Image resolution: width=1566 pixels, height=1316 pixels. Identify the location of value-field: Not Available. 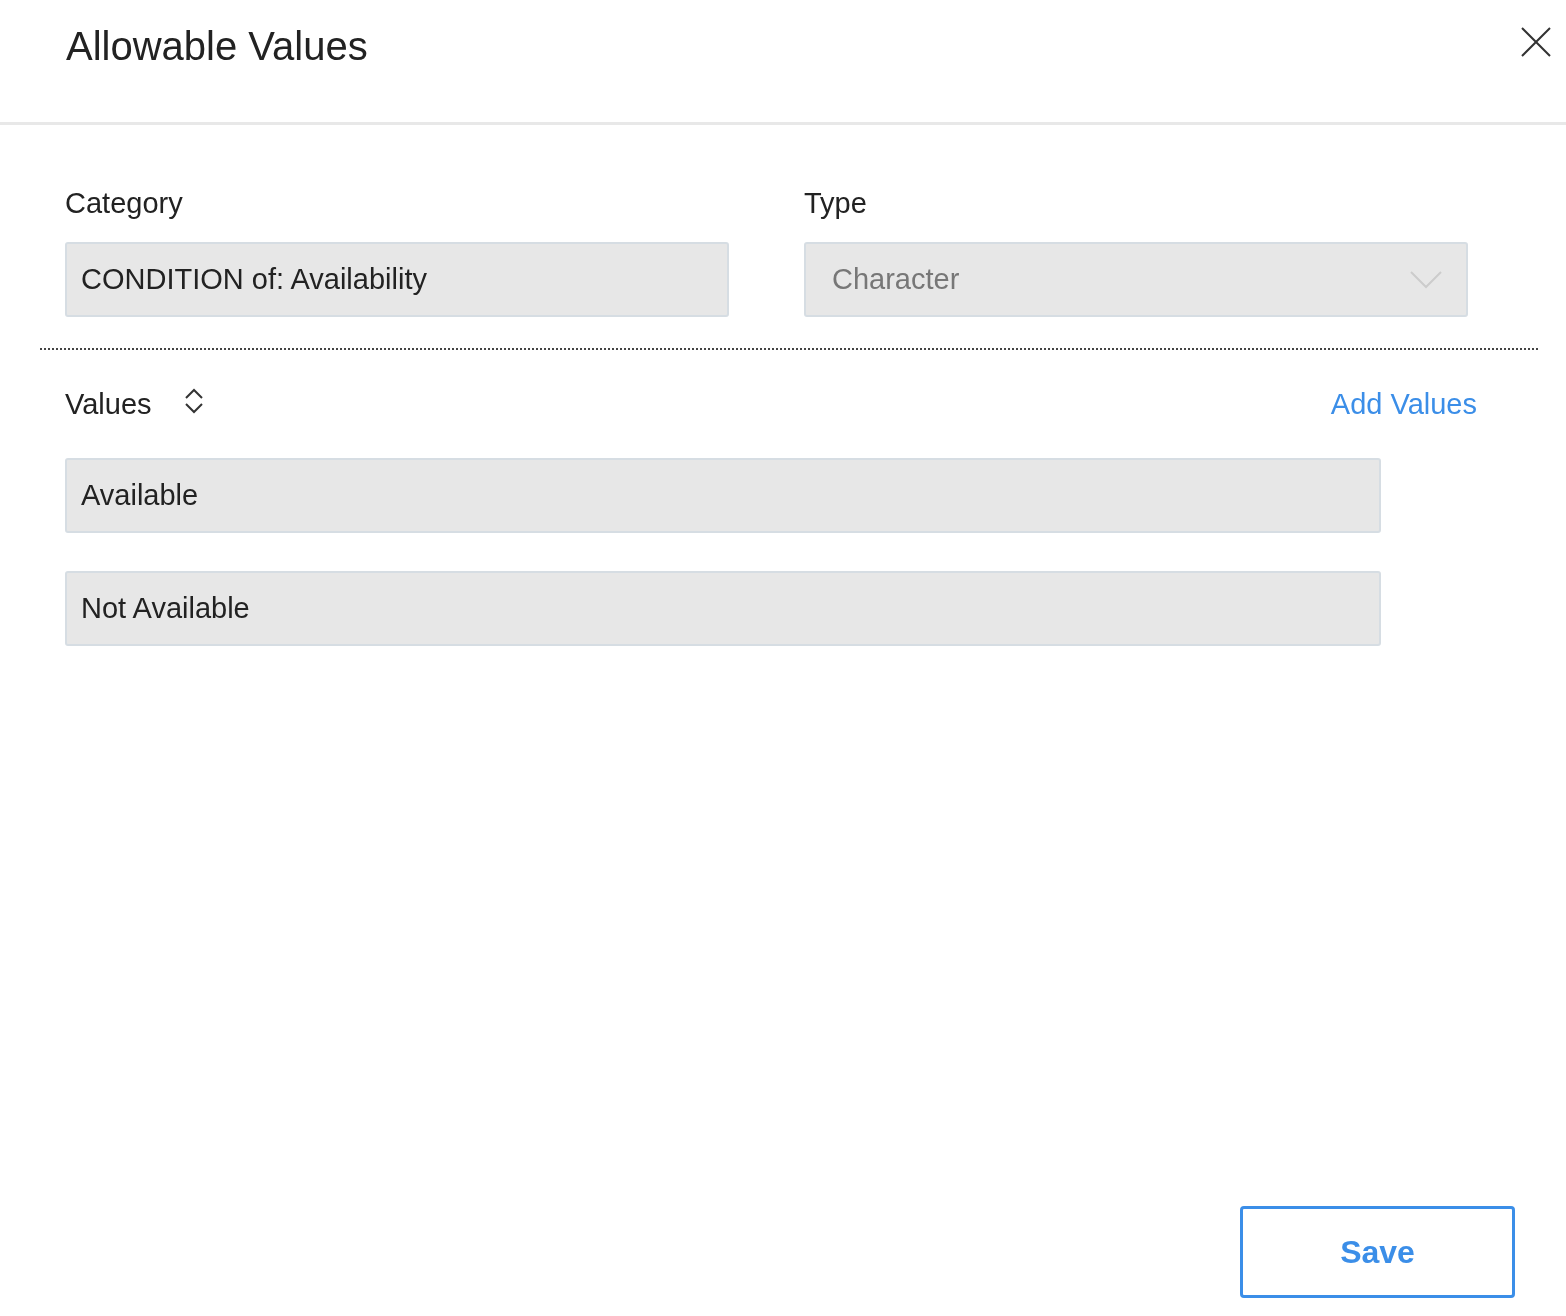
(723, 608).